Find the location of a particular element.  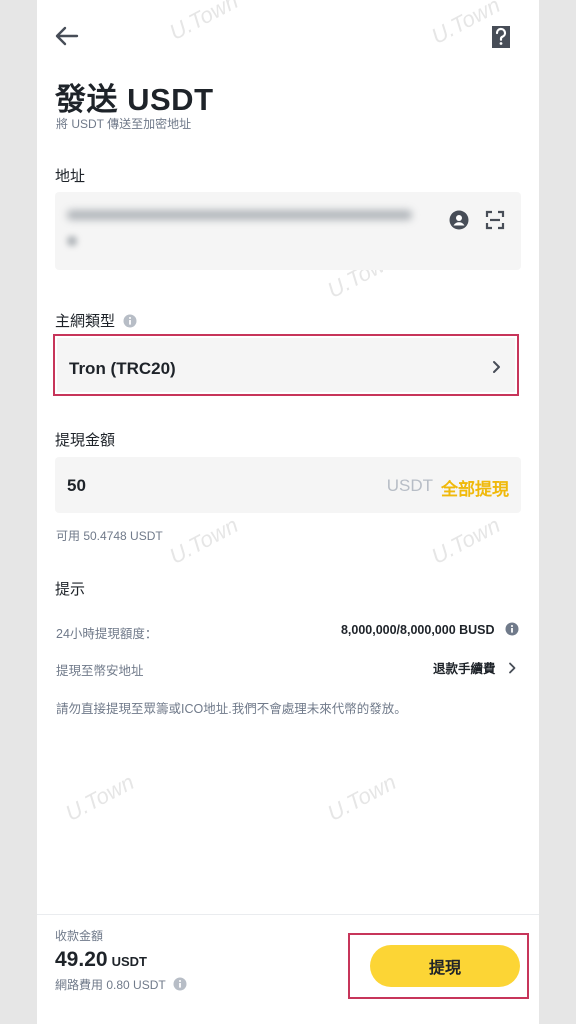

address-label: 地址 is located at coordinates (70, 176).